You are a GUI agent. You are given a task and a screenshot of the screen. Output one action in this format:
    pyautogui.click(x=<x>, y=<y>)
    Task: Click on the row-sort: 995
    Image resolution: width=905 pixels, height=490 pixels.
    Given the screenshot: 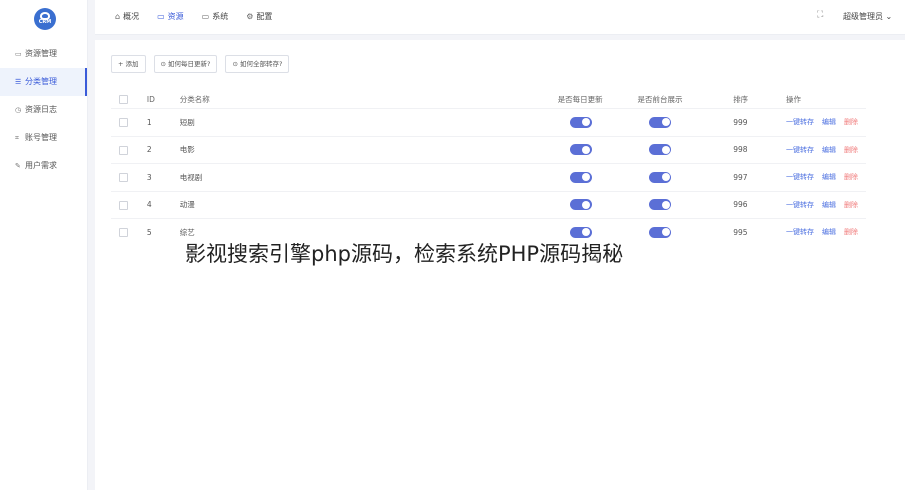 What is the action you would take?
    pyautogui.click(x=759, y=232)
    